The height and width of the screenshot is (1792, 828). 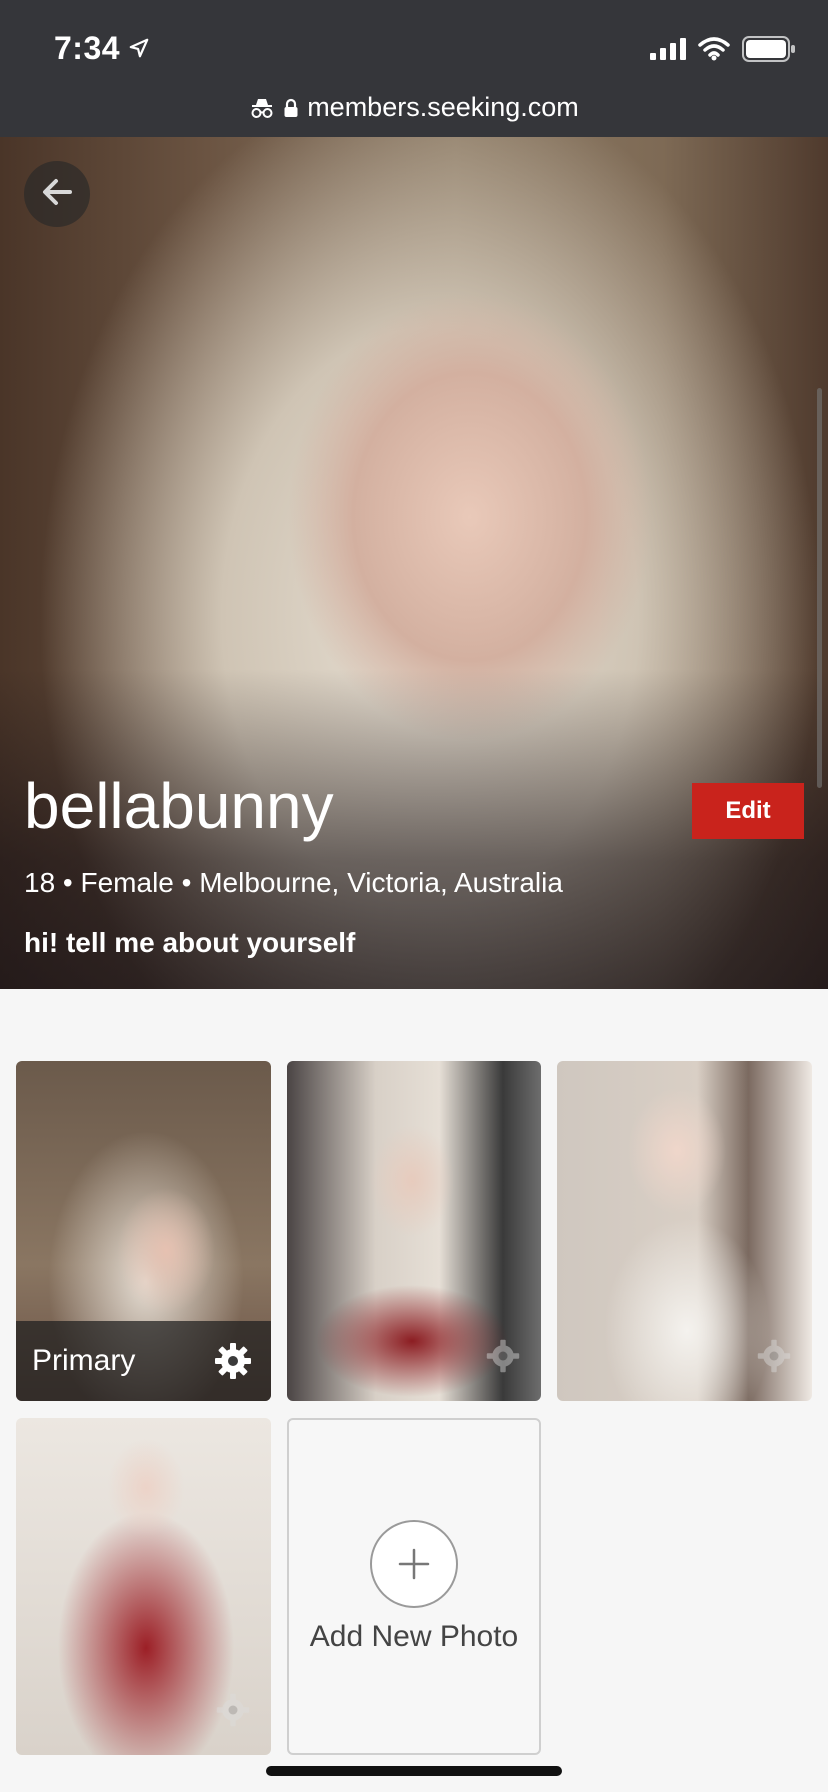 I want to click on time-text: 7:34, so click(x=87, y=48).